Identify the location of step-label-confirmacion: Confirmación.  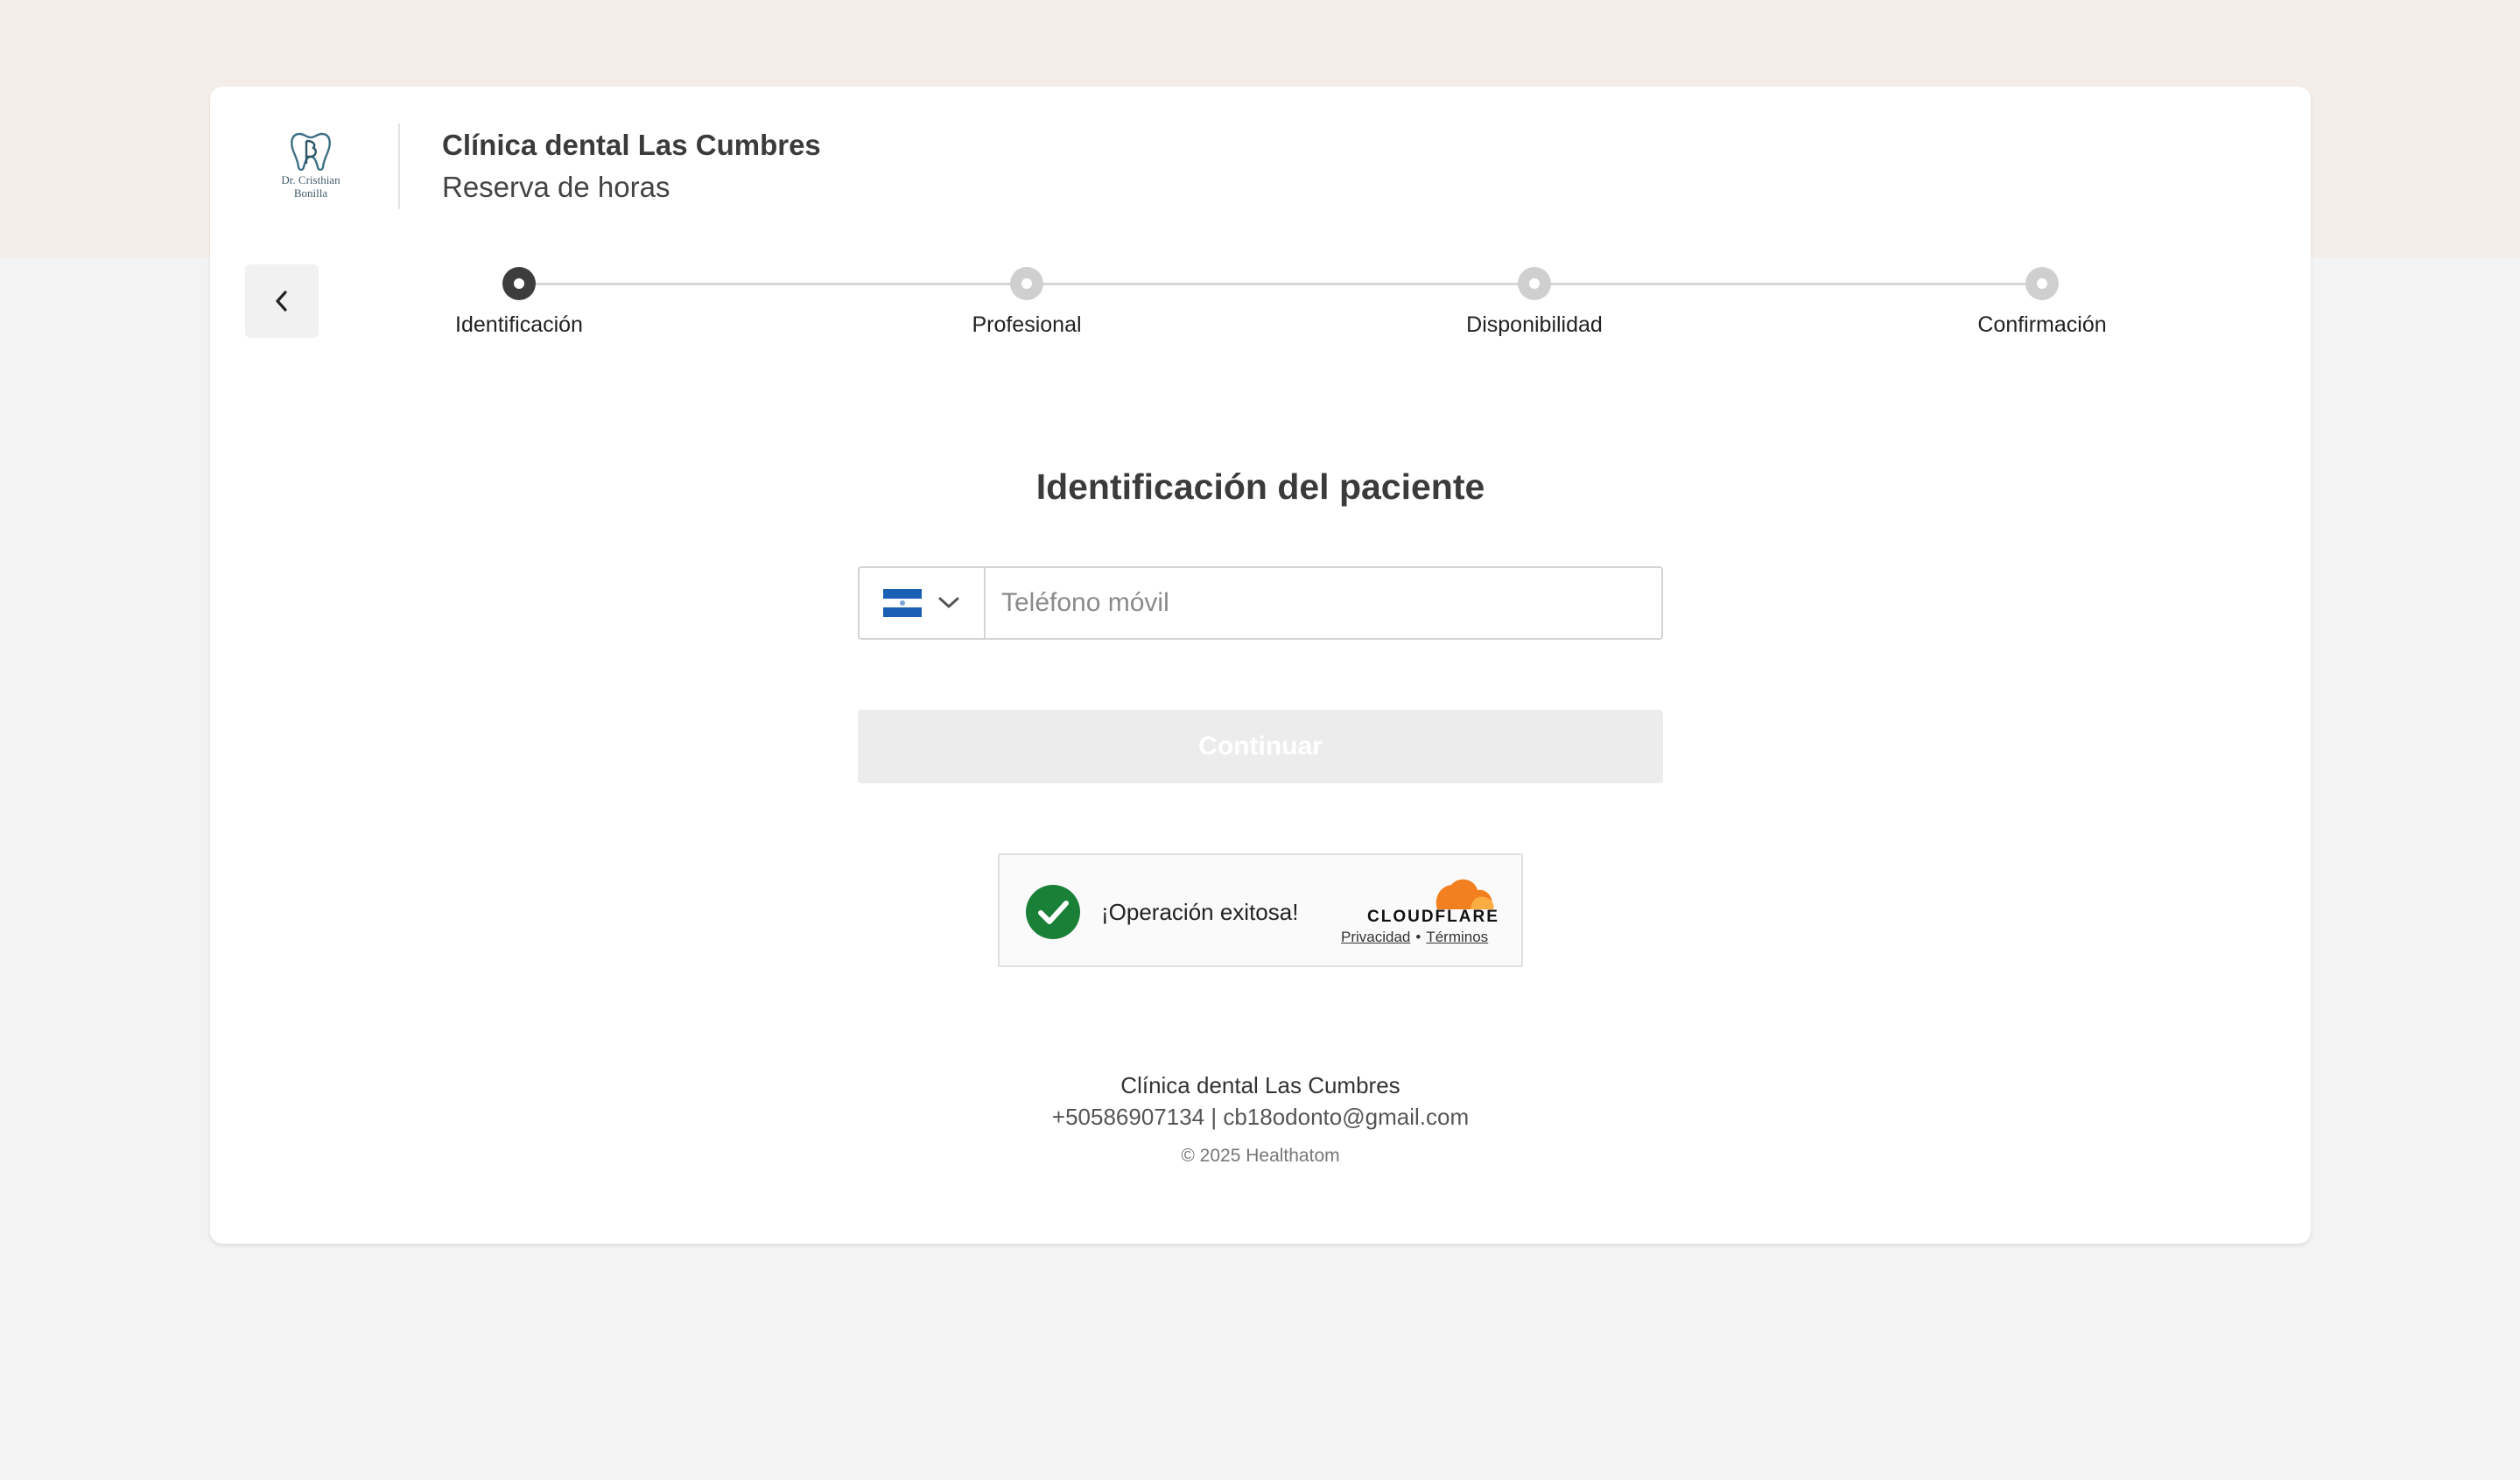
(2042, 324).